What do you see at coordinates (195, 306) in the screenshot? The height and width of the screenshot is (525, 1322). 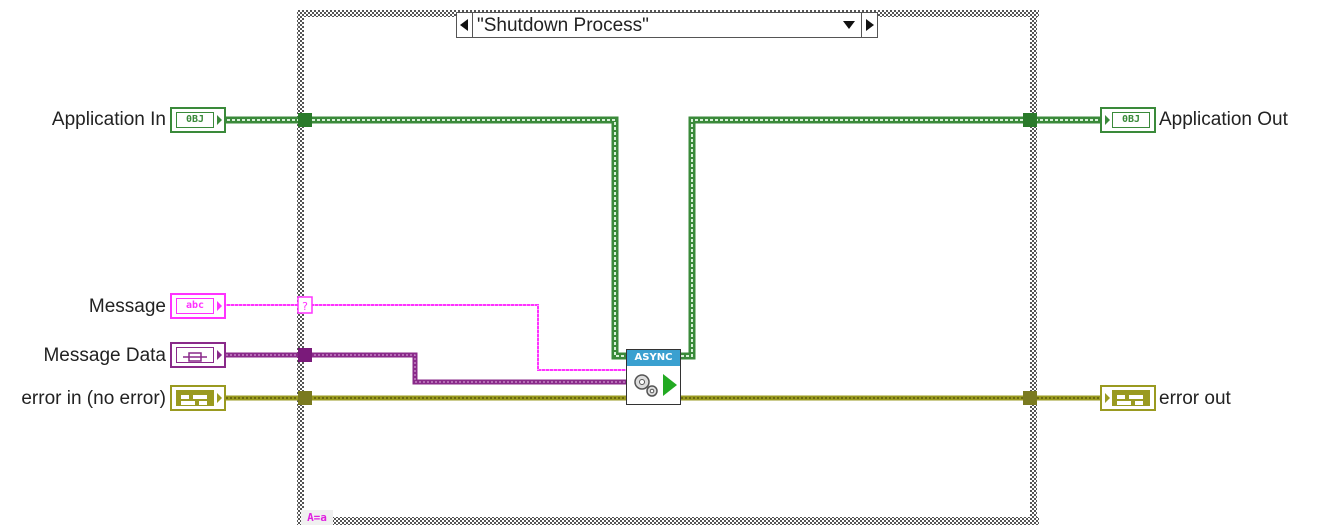 I see `string-icon: abc` at bounding box center [195, 306].